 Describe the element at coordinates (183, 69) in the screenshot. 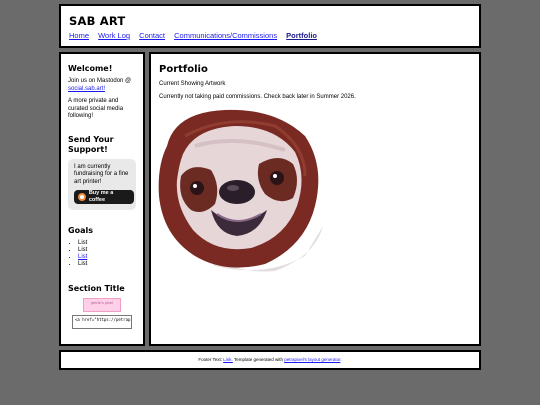

I see `page-title: Portfolio` at that location.